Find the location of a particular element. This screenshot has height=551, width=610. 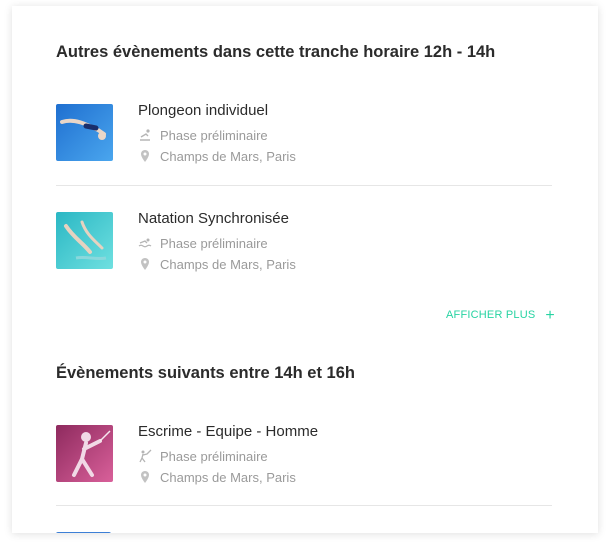

swimming-icon is located at coordinates (145, 243).